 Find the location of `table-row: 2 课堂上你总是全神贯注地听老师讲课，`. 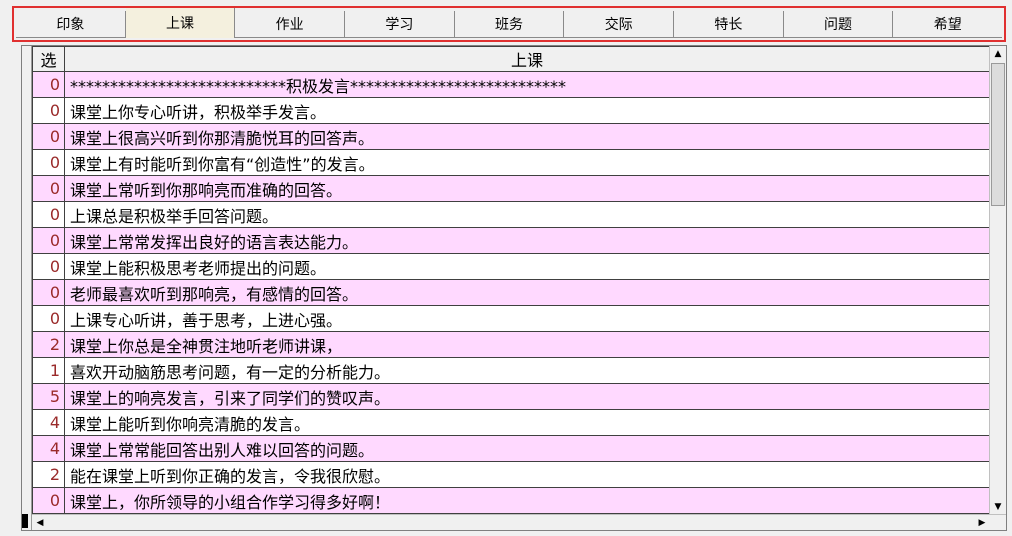

table-row: 2 课堂上你总是全神贯注地听老师讲课， is located at coordinates (511, 344).